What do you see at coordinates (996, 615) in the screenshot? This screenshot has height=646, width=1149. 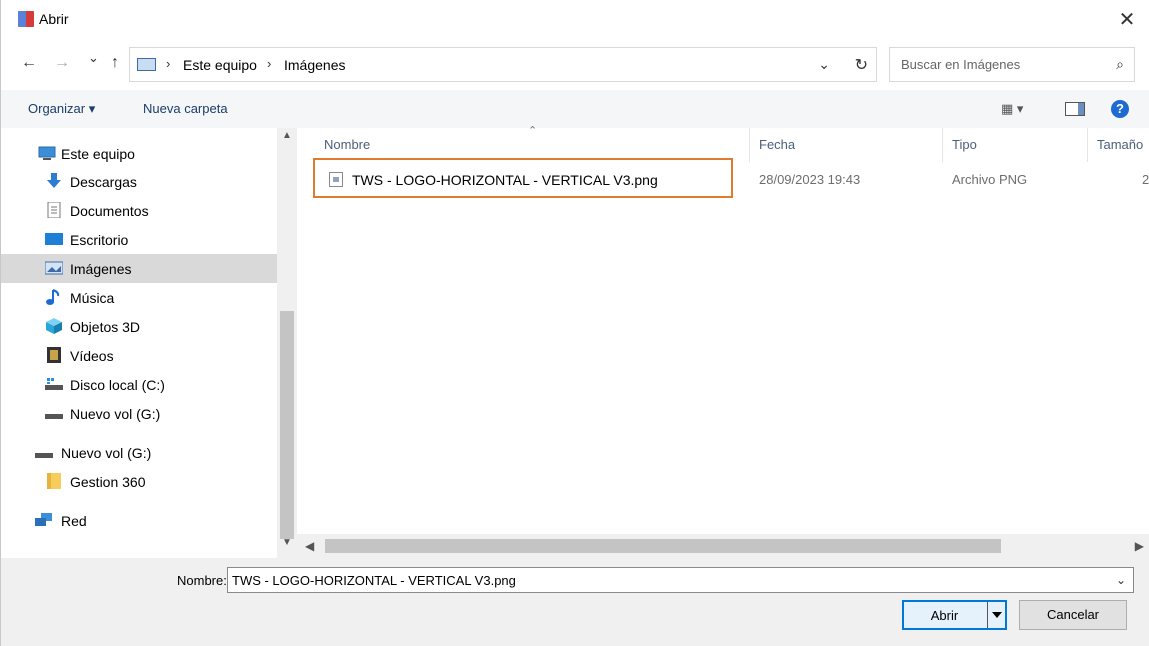 I see `open-options-icon` at bounding box center [996, 615].